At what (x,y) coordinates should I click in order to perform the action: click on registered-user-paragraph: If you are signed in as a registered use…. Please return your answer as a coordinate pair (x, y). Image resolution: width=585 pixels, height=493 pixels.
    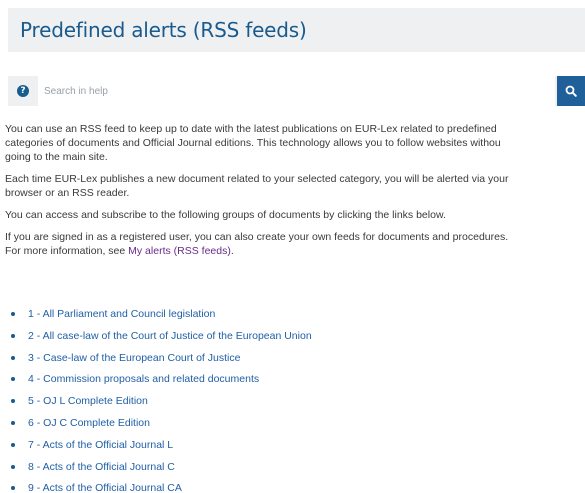
    Looking at the image, I should click on (295, 244).